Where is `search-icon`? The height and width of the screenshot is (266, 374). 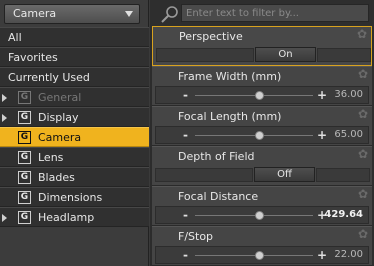 search-icon is located at coordinates (170, 14).